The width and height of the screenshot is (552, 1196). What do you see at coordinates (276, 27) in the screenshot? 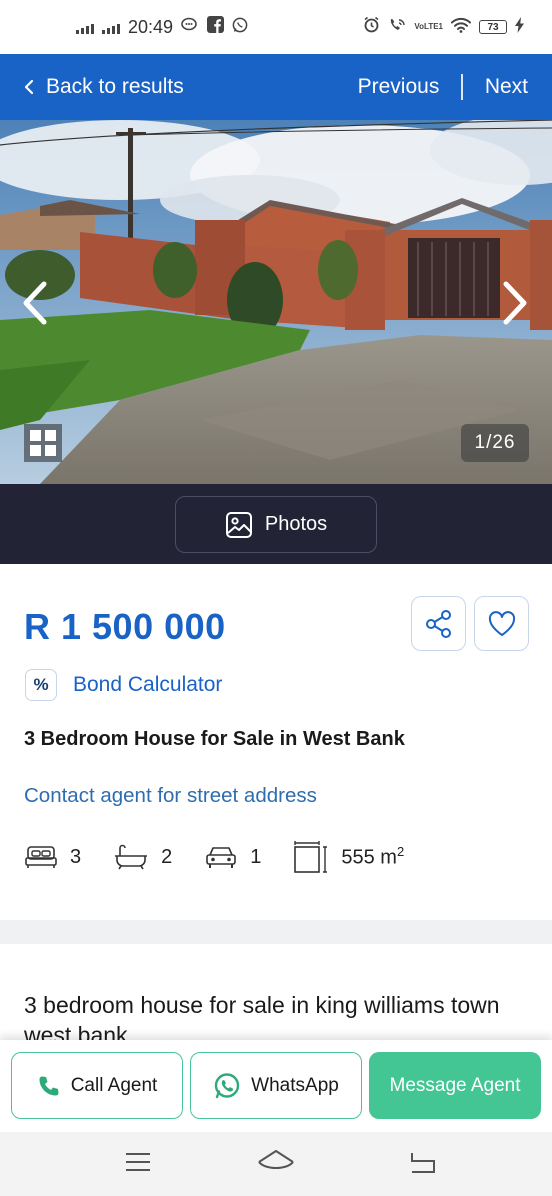
I see `status-bar: 20:49 VoLTE1 73` at bounding box center [276, 27].